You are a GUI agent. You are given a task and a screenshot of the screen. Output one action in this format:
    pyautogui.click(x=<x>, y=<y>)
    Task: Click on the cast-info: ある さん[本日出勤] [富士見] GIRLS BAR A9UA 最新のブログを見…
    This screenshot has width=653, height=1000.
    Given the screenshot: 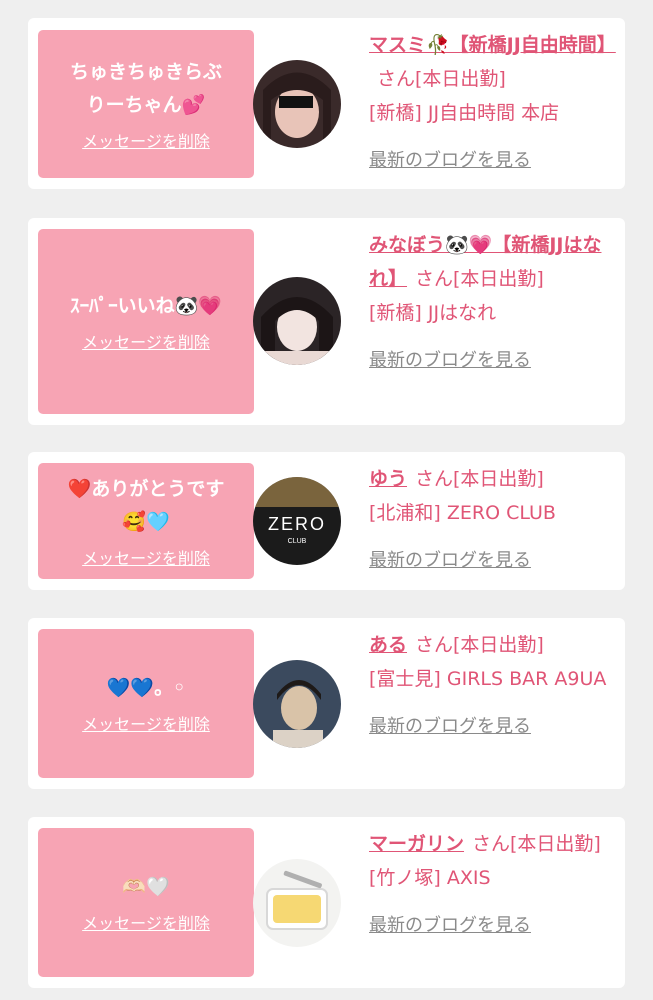 What is the action you would take?
    pyautogui.click(x=493, y=686)
    